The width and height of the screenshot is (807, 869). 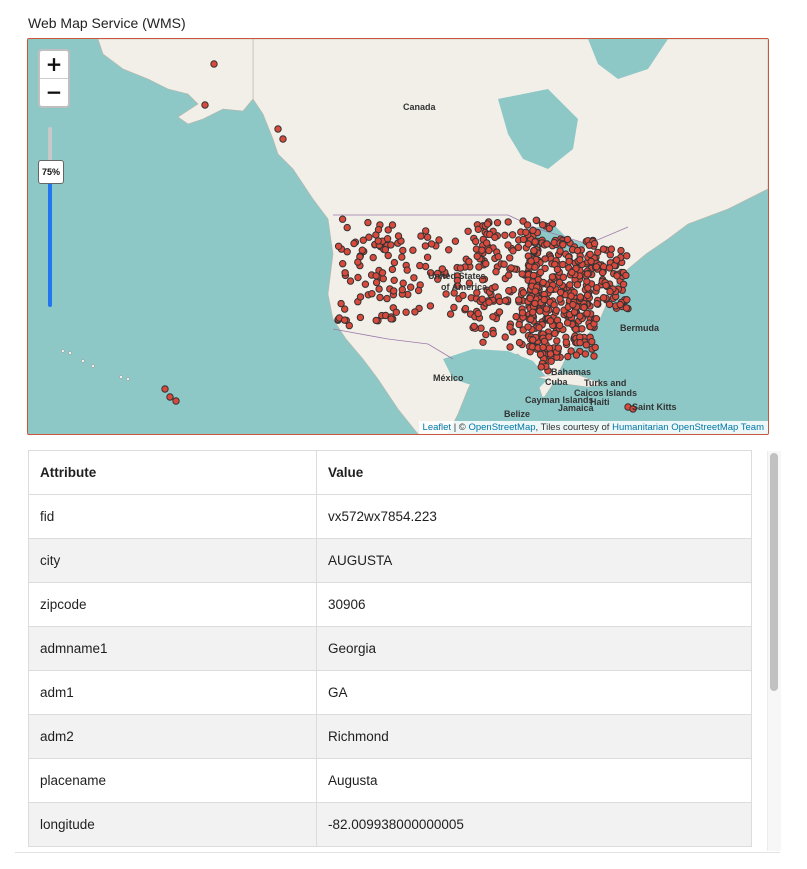 What do you see at coordinates (51, 172) in the screenshot?
I see `opacity-slider-handle: 75%` at bounding box center [51, 172].